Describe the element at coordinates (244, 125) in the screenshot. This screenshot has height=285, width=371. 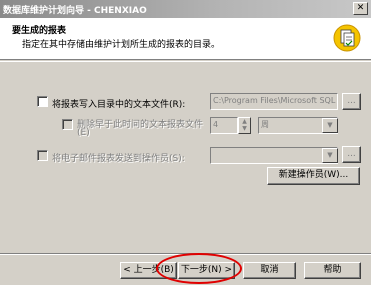
I see `delete-age-spinner-icon: ▲ ▼` at that location.